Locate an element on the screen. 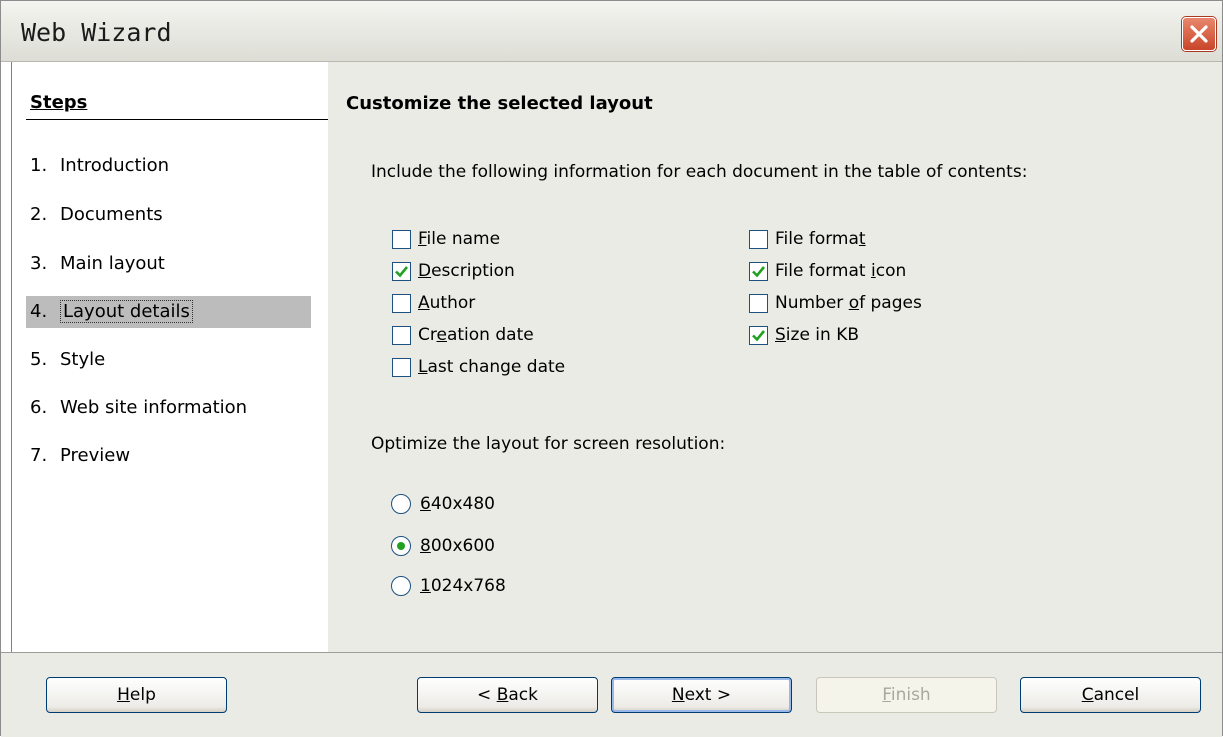 The width and height of the screenshot is (1223, 737). step-style: 5. Style is located at coordinates (168, 360).